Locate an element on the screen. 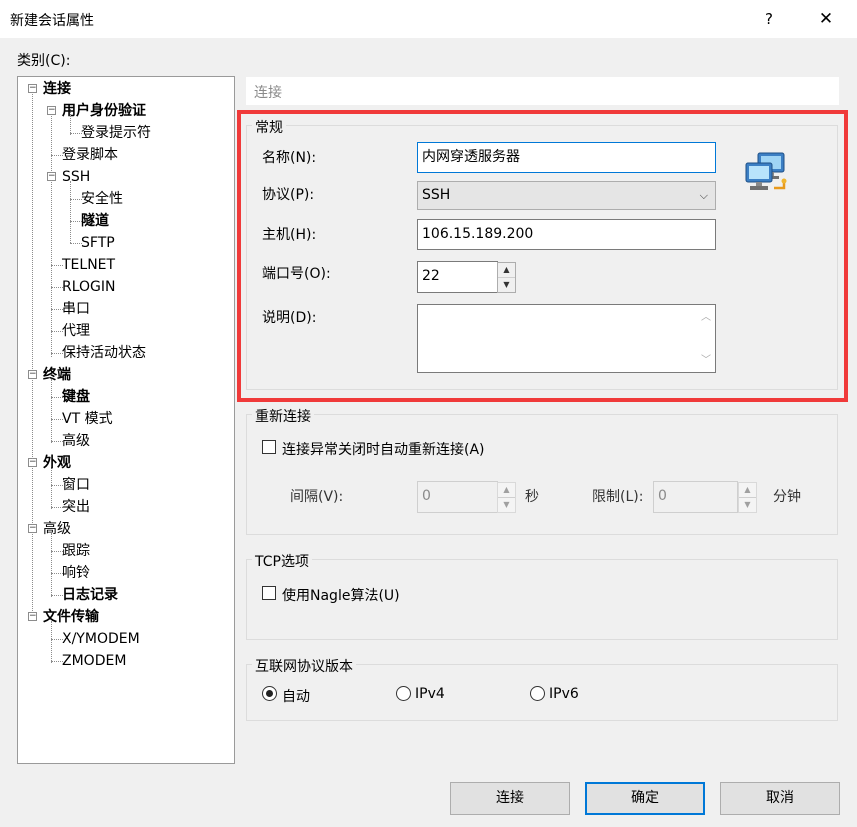 The height and width of the screenshot is (827, 857). tree-item-sftp: SFTP is located at coordinates (98, 243).